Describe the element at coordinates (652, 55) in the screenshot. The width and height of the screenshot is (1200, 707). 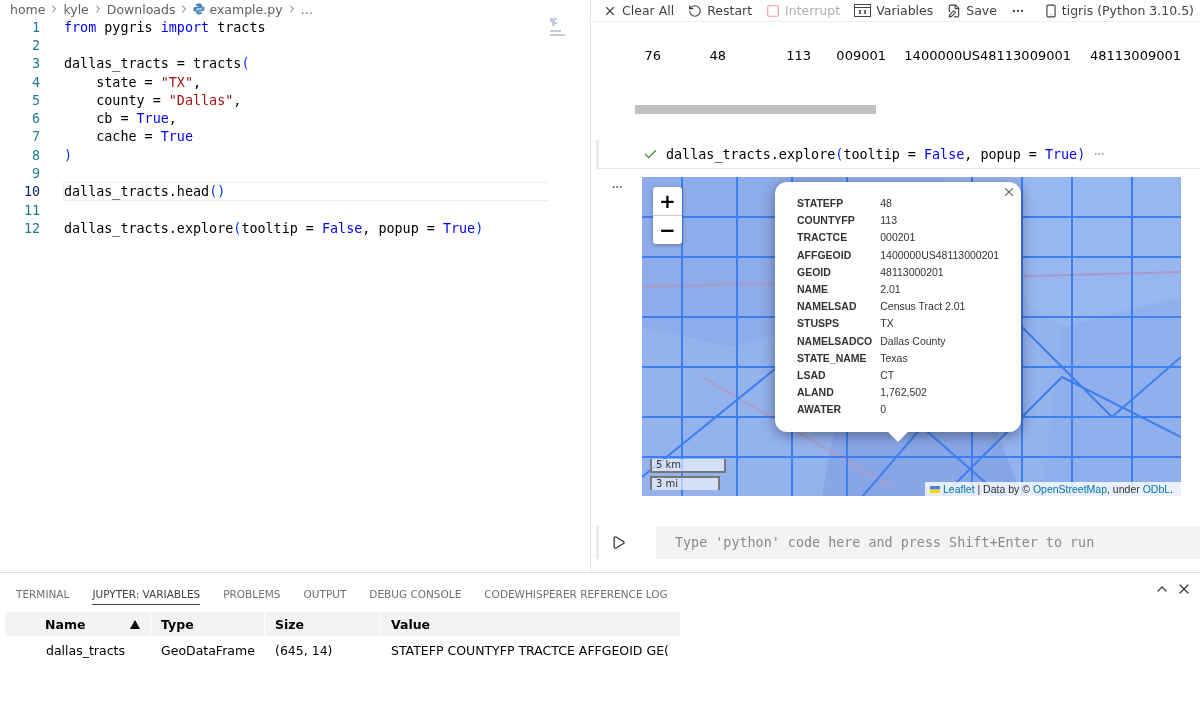
I see `table-cell-text: 76` at that location.